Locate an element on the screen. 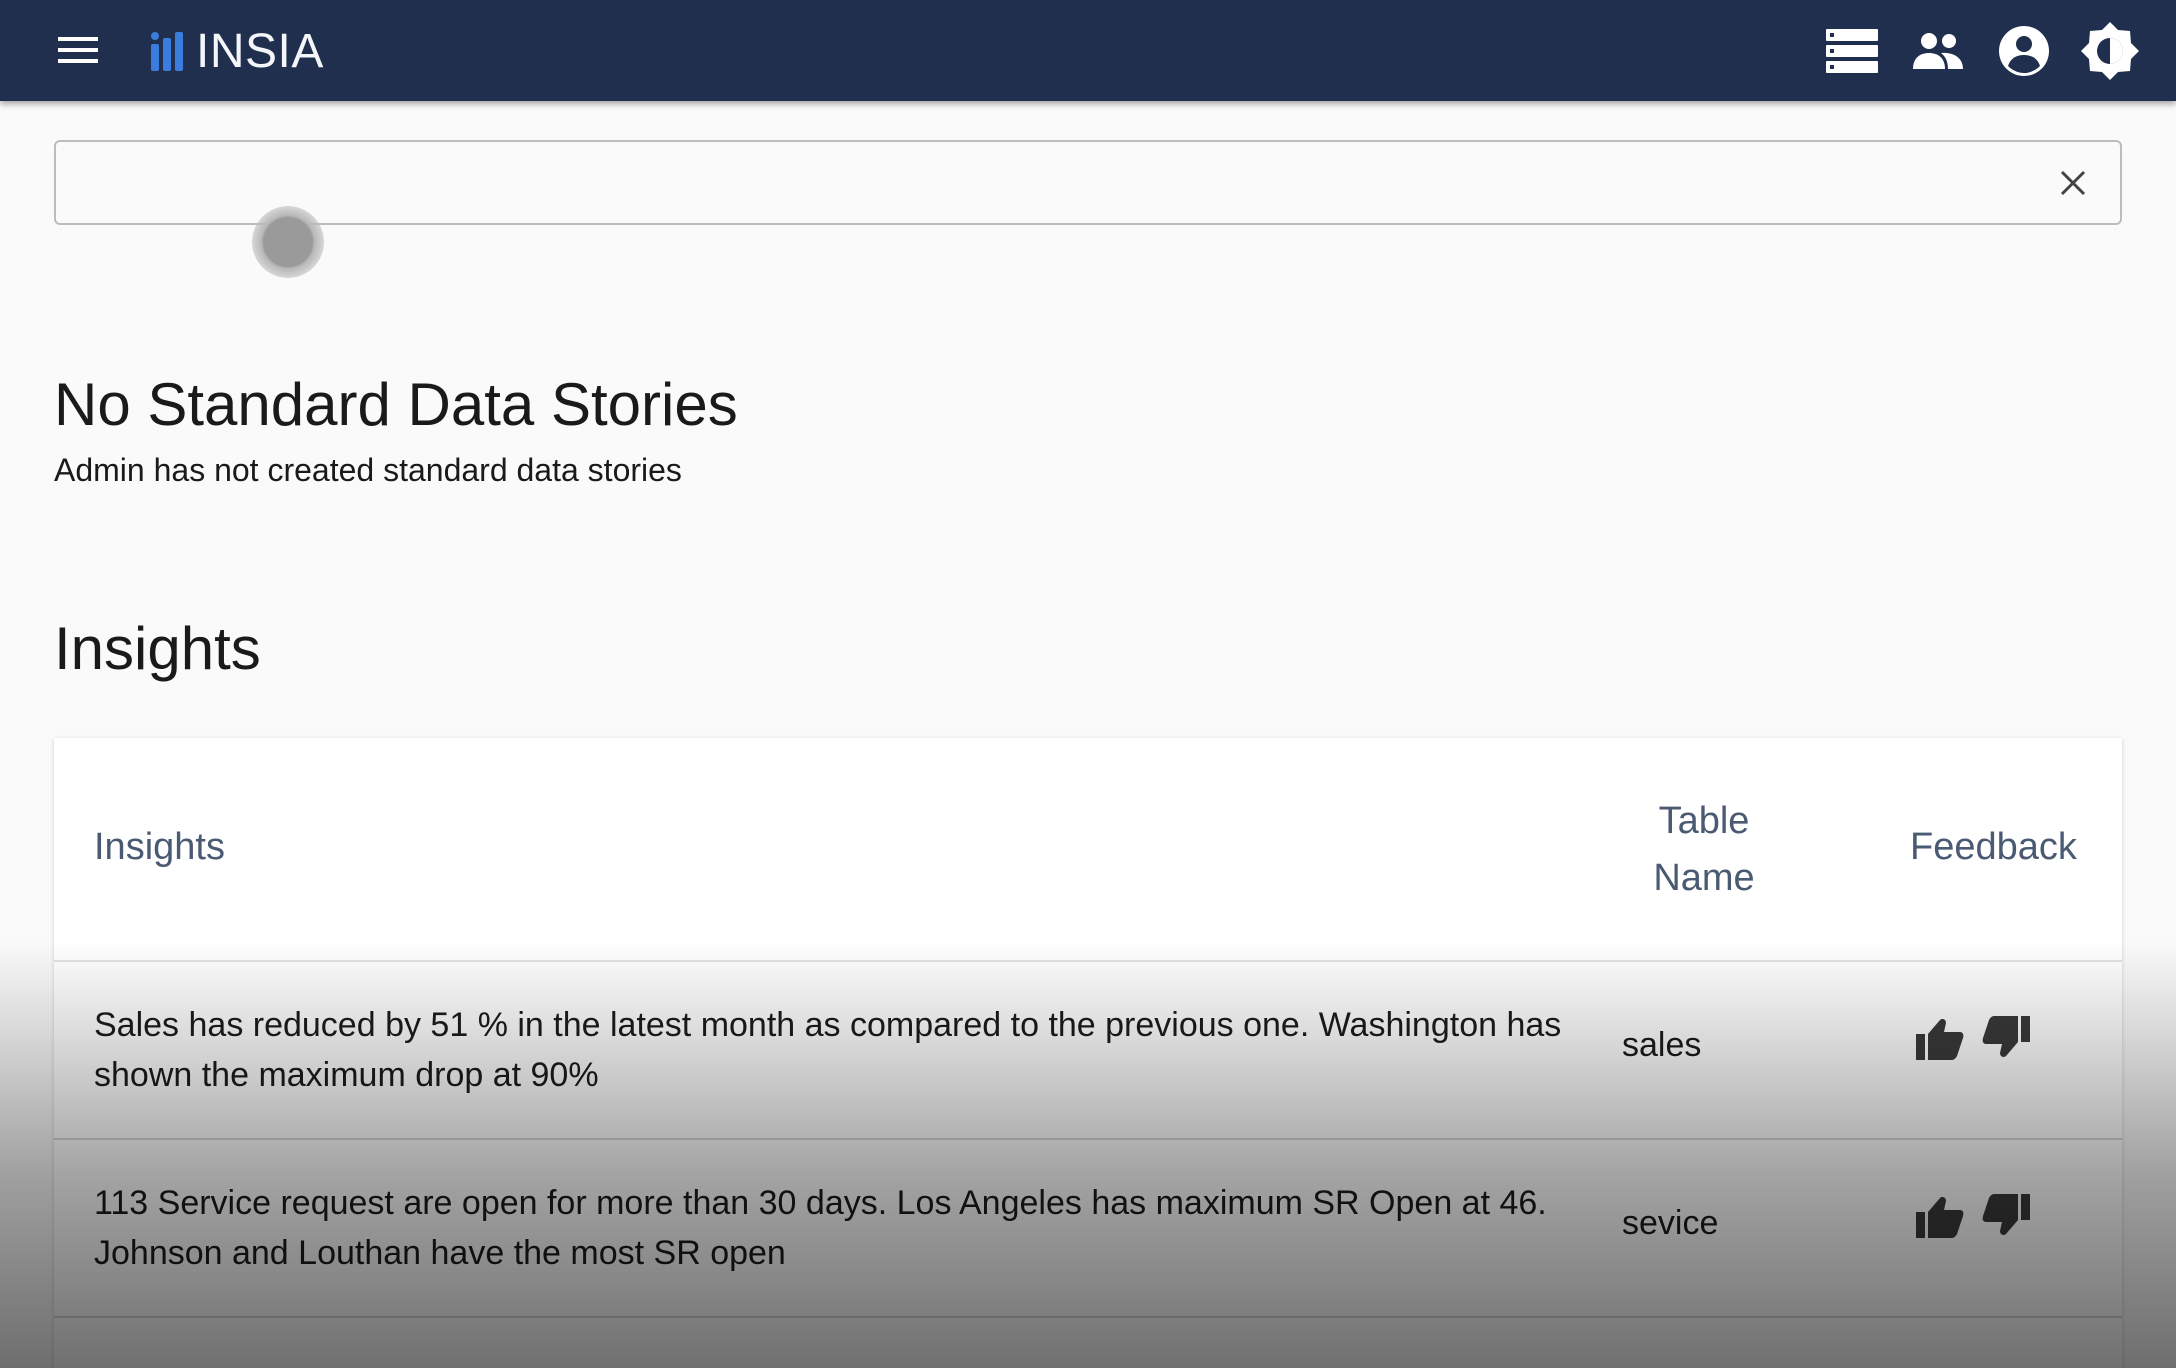 Image resolution: width=2176 pixels, height=1368 pixels. menu-button is located at coordinates (78, 50).